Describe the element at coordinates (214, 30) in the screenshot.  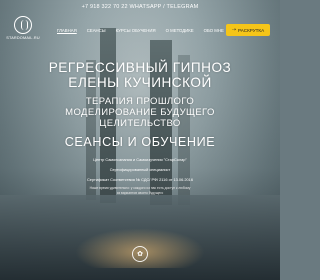
I see `nav-item-about: ОБО МНЕ` at that location.